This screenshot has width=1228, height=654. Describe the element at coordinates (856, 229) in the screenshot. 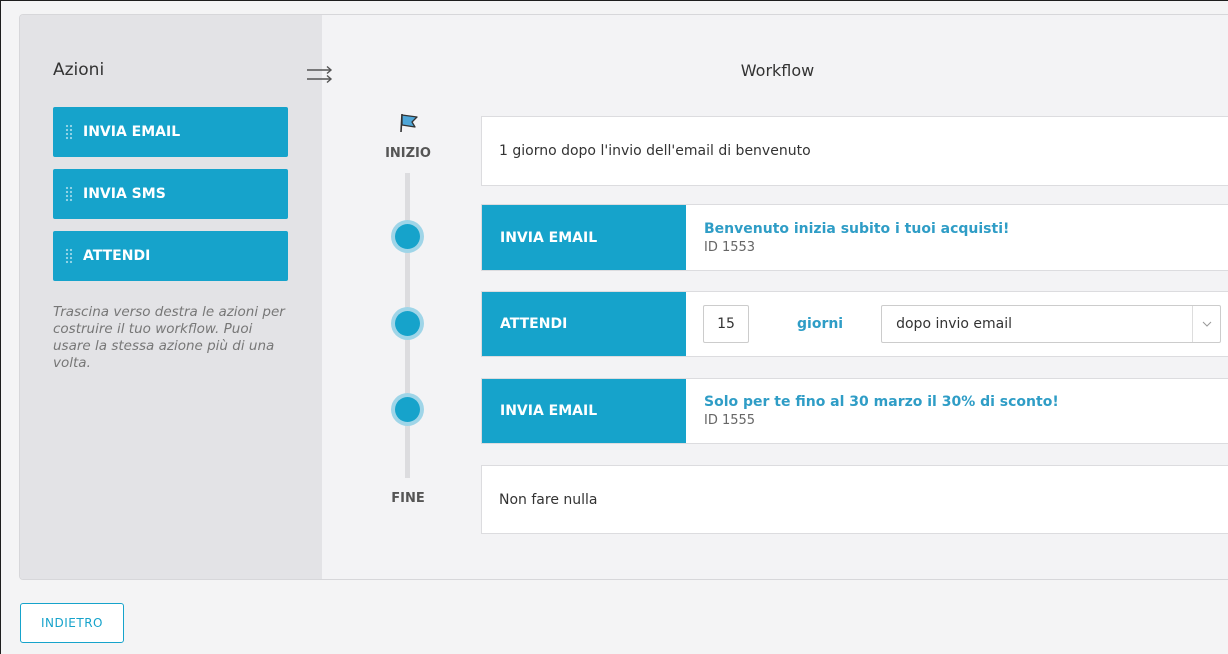

I see `email-title: Benvenuto inizia subito i tuoi acquisti!` at that location.